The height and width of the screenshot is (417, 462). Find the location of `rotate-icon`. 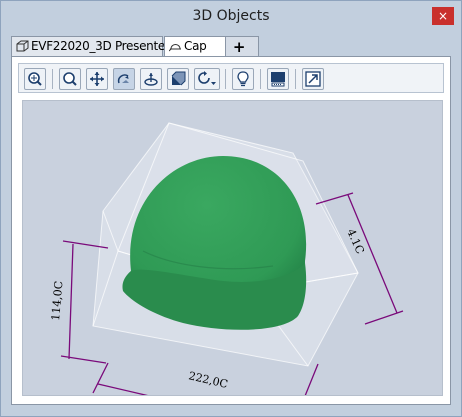

rotate-icon is located at coordinates (123, 79).